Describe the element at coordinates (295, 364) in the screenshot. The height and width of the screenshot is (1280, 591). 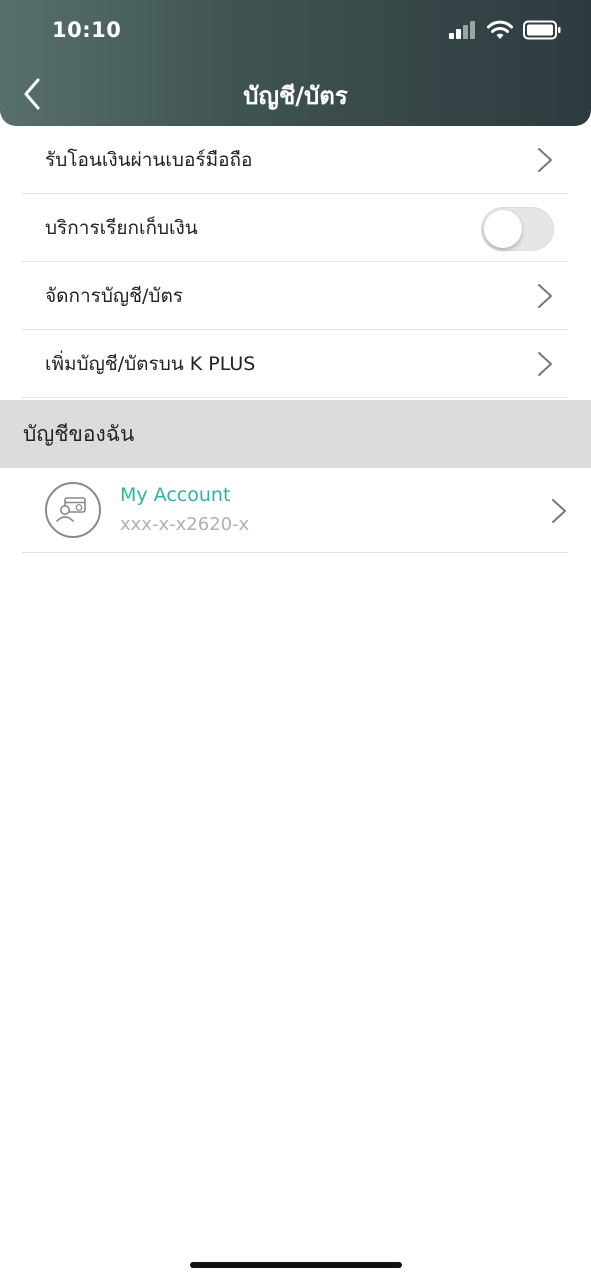
I see `menu-item-add-account: เพิ่มบัญชี/บัตรบน K PLUS` at that location.